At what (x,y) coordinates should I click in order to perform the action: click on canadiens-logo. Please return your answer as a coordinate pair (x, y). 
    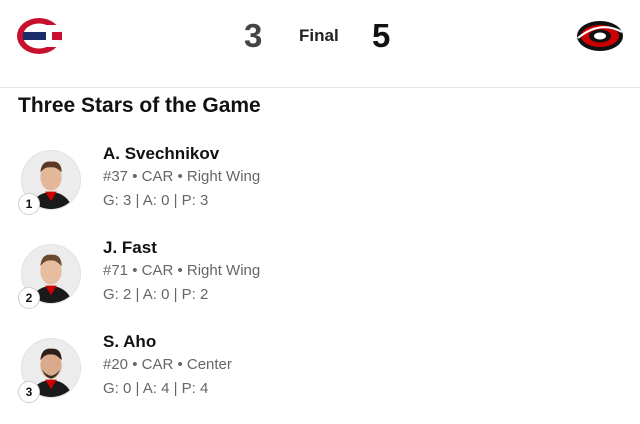
    Looking at the image, I should click on (39, 36).